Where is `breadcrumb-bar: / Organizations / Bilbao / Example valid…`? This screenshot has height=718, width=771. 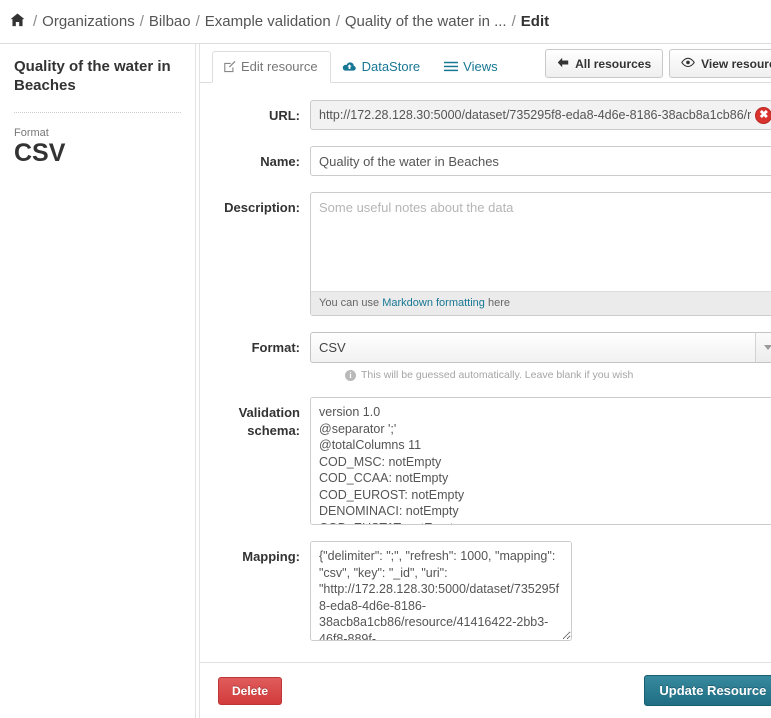
breadcrumb-bar: / Organizations / Bilbao / Example valid… is located at coordinates (385, 22).